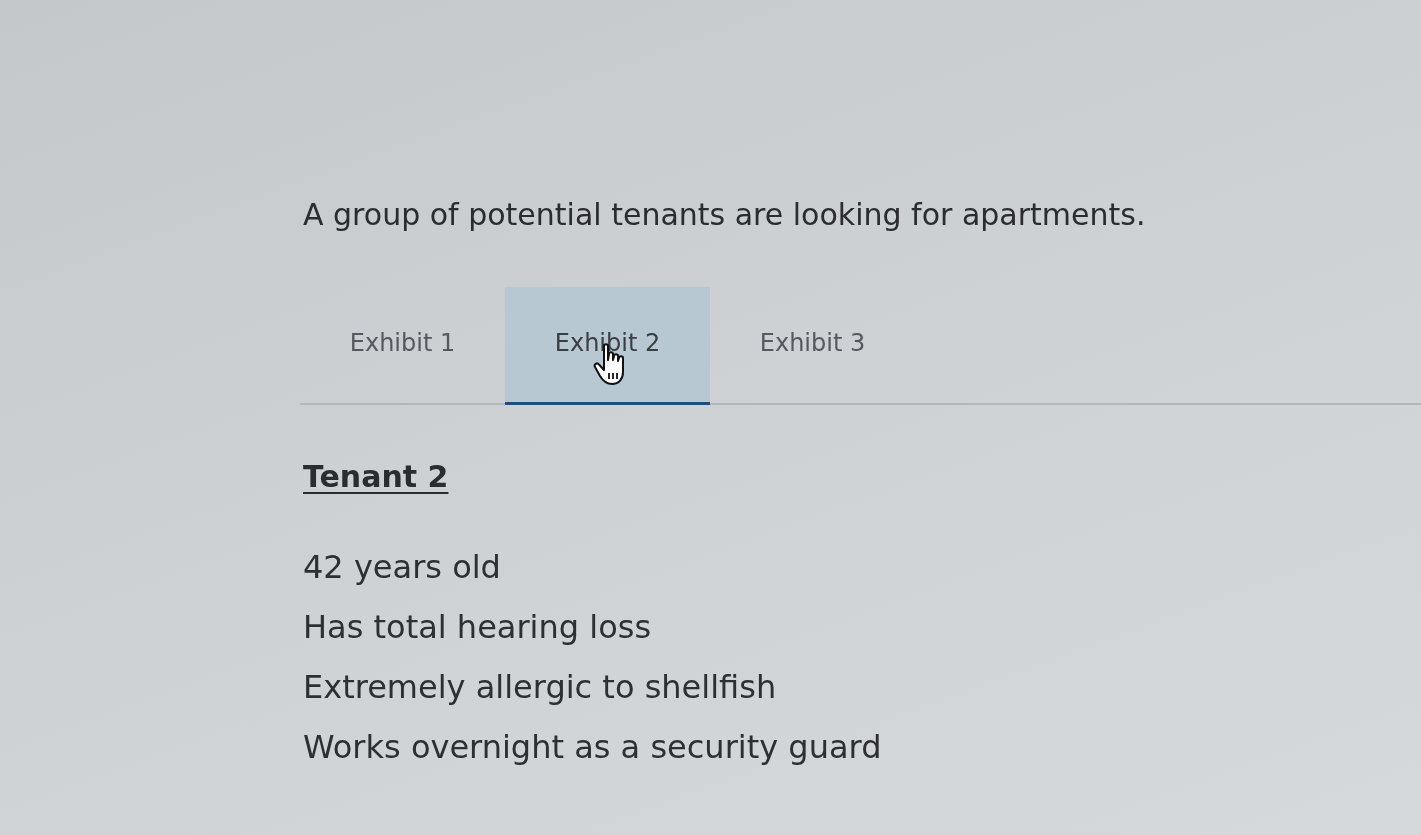 The width and height of the screenshot is (1421, 835). Describe the element at coordinates (402, 567) in the screenshot. I see `tenant-detail: 42 years old` at that location.